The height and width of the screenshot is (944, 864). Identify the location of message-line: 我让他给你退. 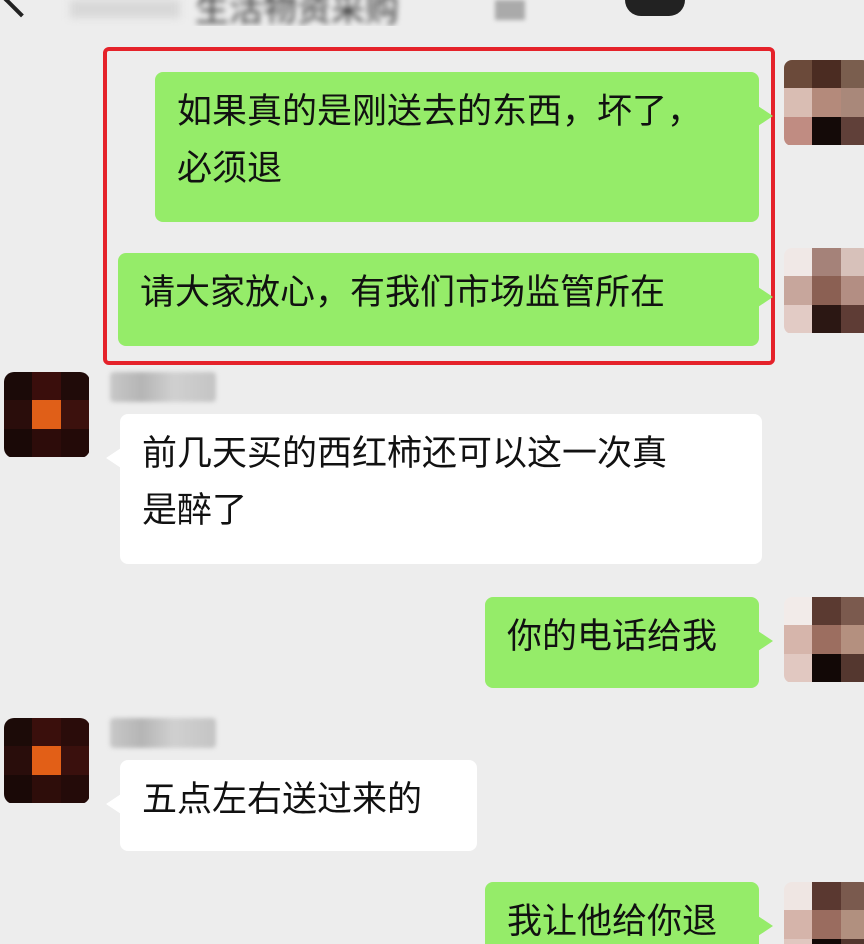
(612, 922).